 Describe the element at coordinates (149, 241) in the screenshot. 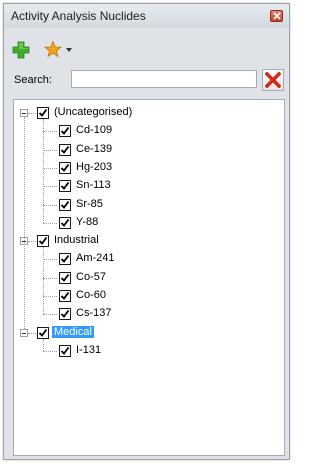

I see `tree-group-node: Industrial` at that location.